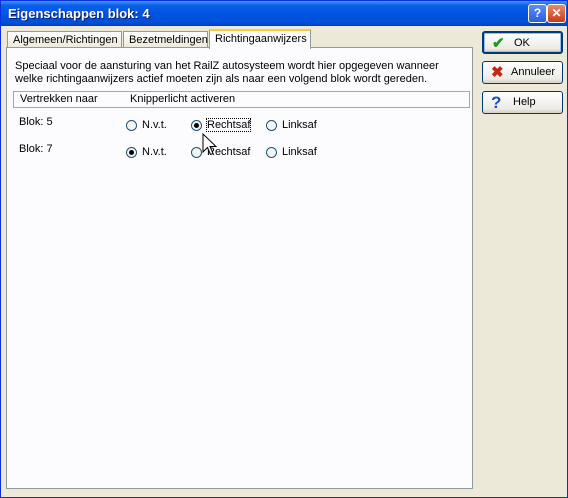 This screenshot has height=498, width=568. Describe the element at coordinates (271, 125) in the screenshot. I see `radio-blok5-linksaf` at that location.